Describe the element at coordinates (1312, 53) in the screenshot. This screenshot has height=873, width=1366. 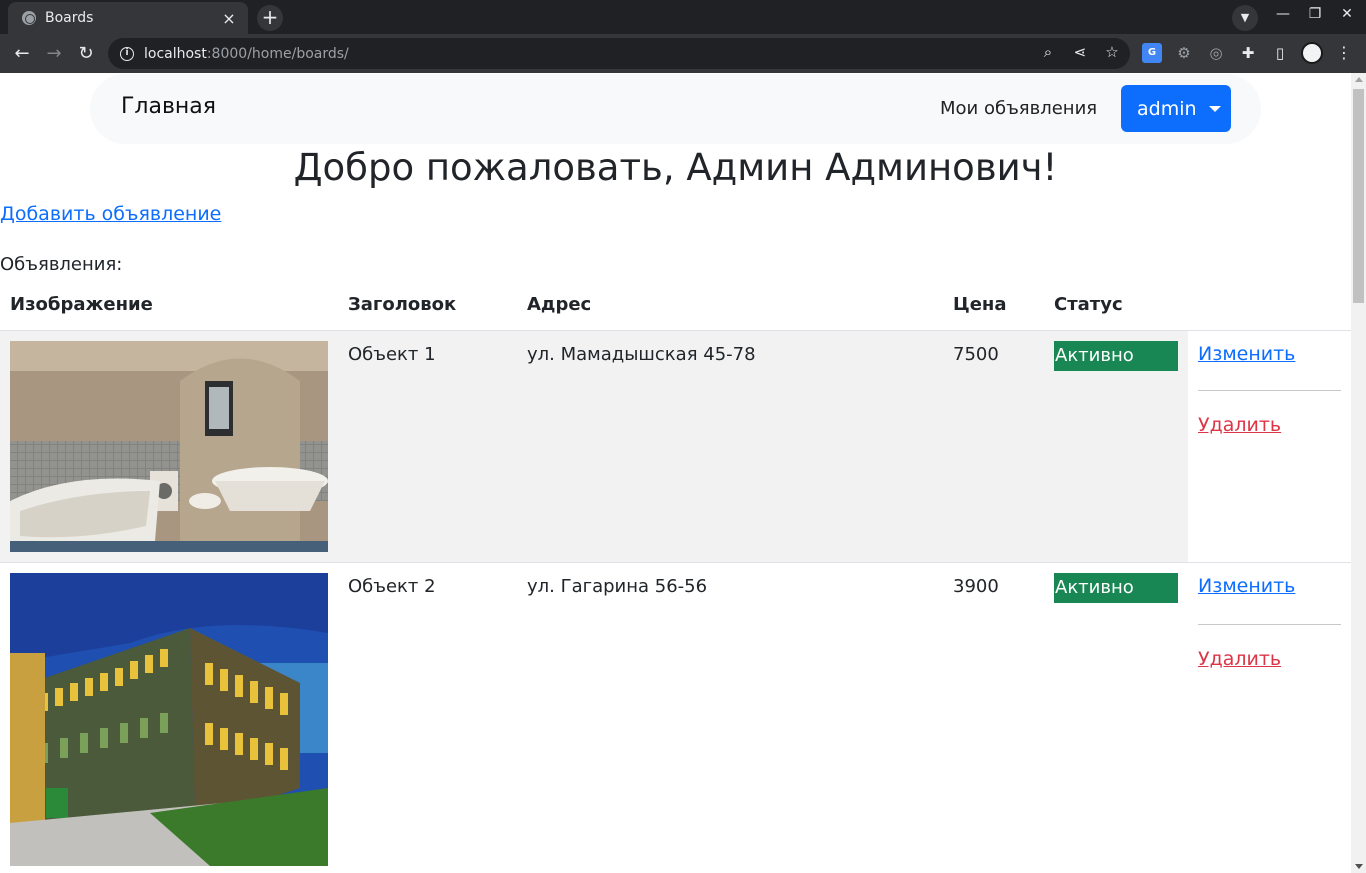
I see `profile-avatar` at that location.